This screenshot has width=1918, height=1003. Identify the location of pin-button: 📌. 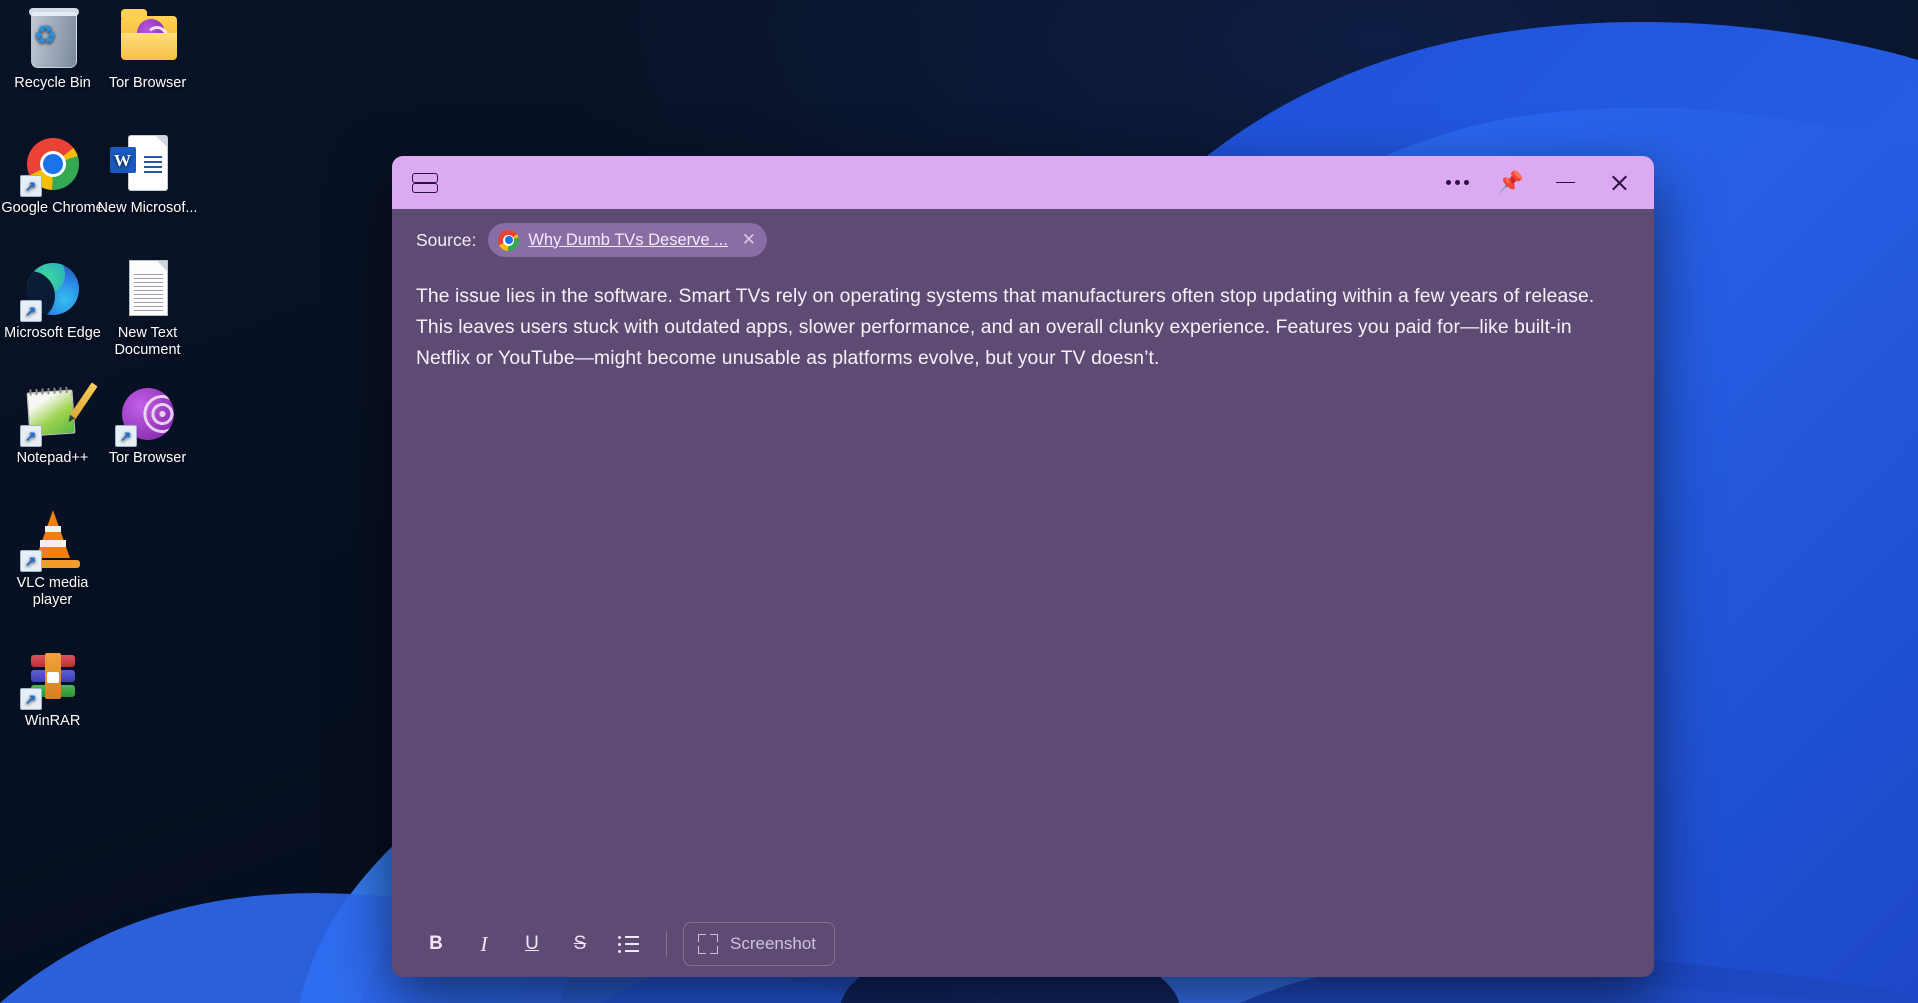
(1511, 183).